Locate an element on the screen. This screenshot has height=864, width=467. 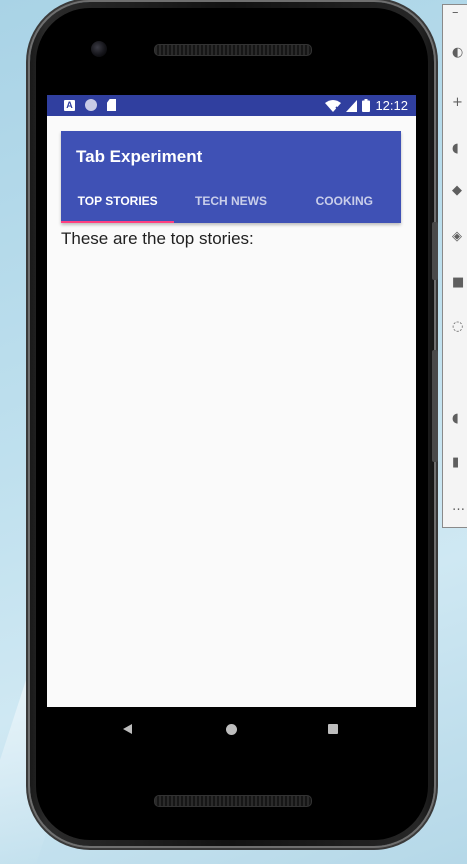
front-camera is located at coordinates (99, 49).